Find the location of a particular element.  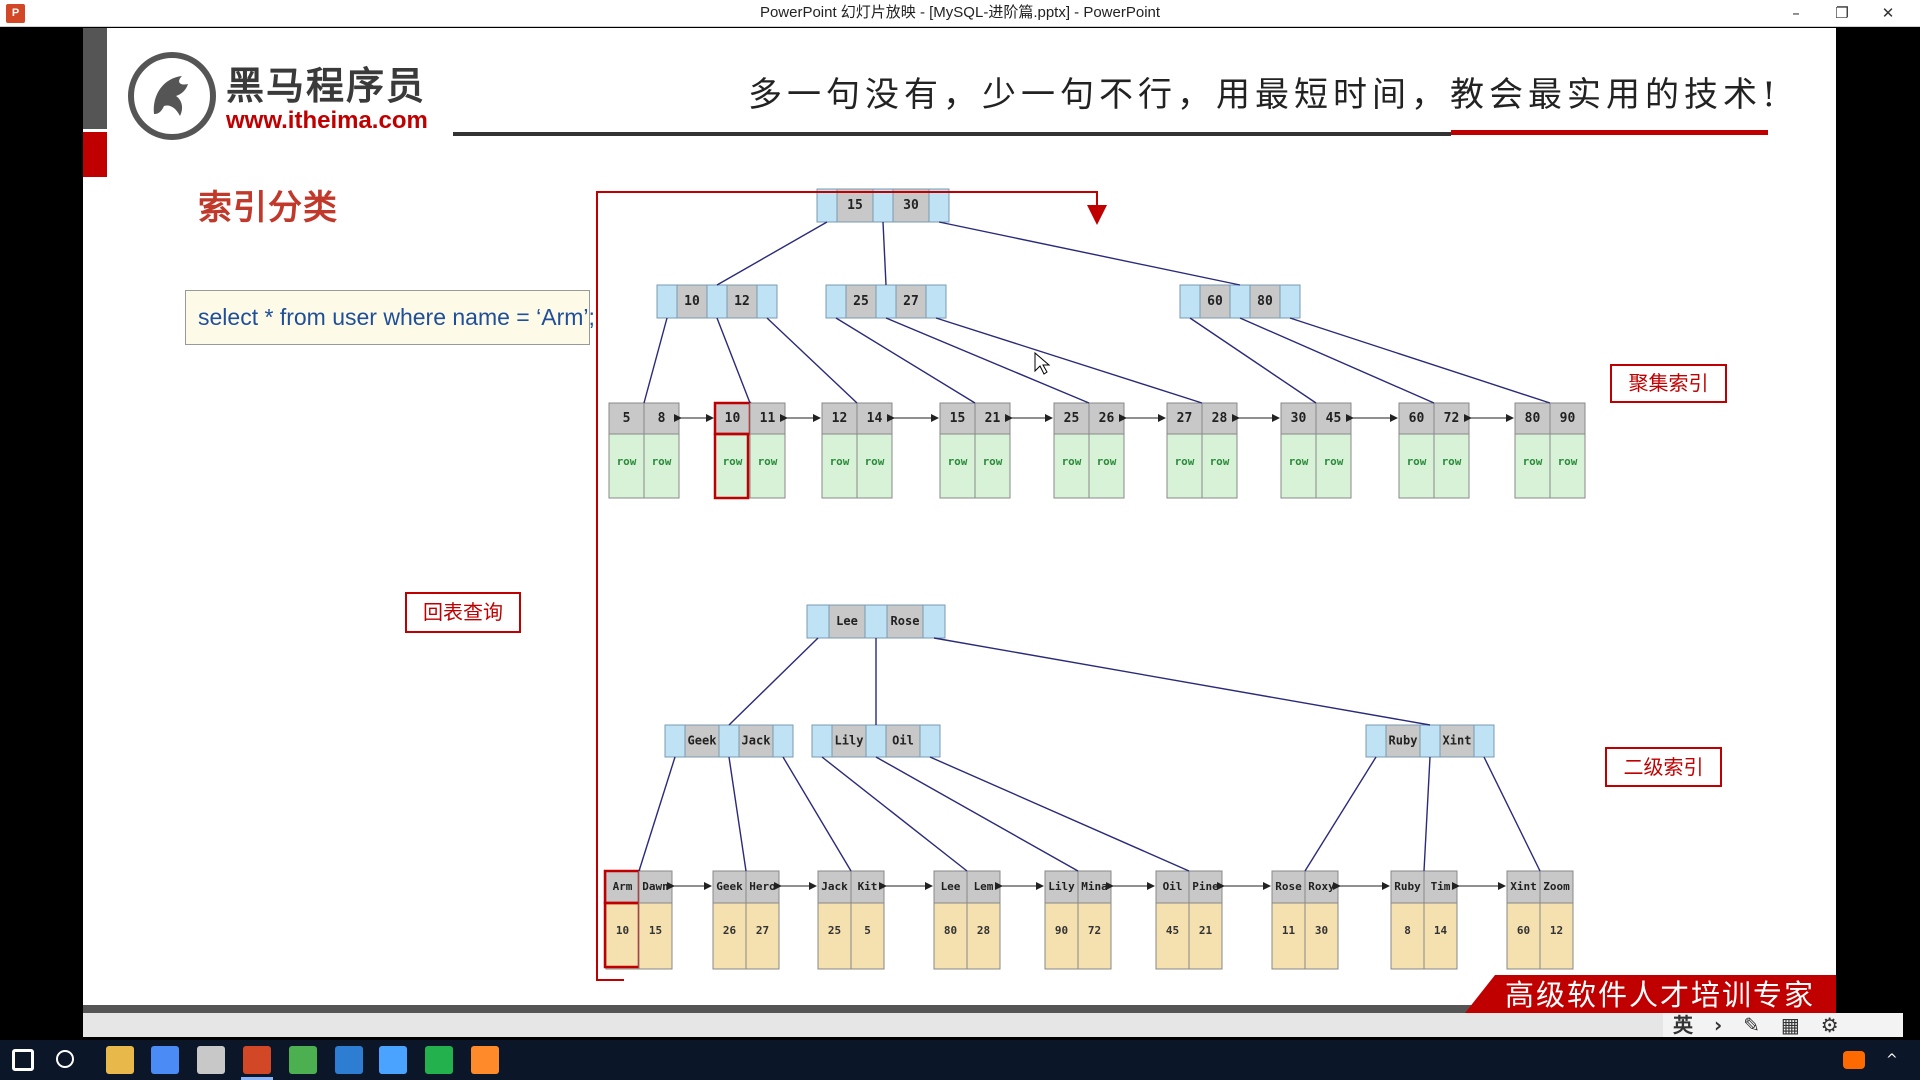

secondary-id-value: 5 is located at coordinates (867, 930).